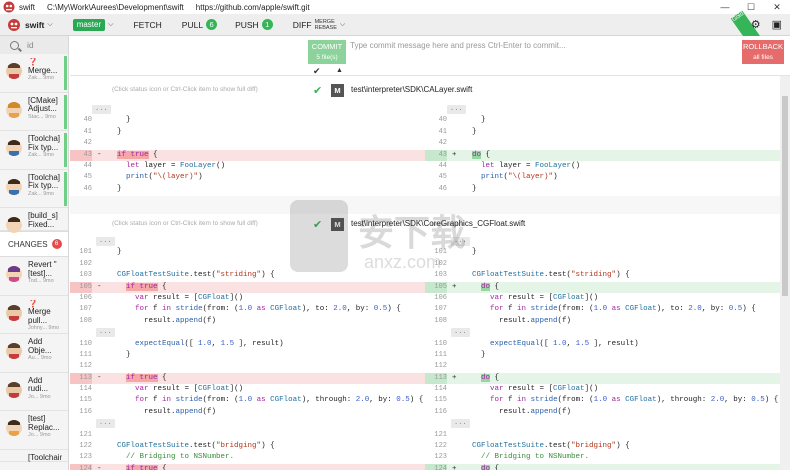  I want to click on window-app-name: swift, so click(27, 7).